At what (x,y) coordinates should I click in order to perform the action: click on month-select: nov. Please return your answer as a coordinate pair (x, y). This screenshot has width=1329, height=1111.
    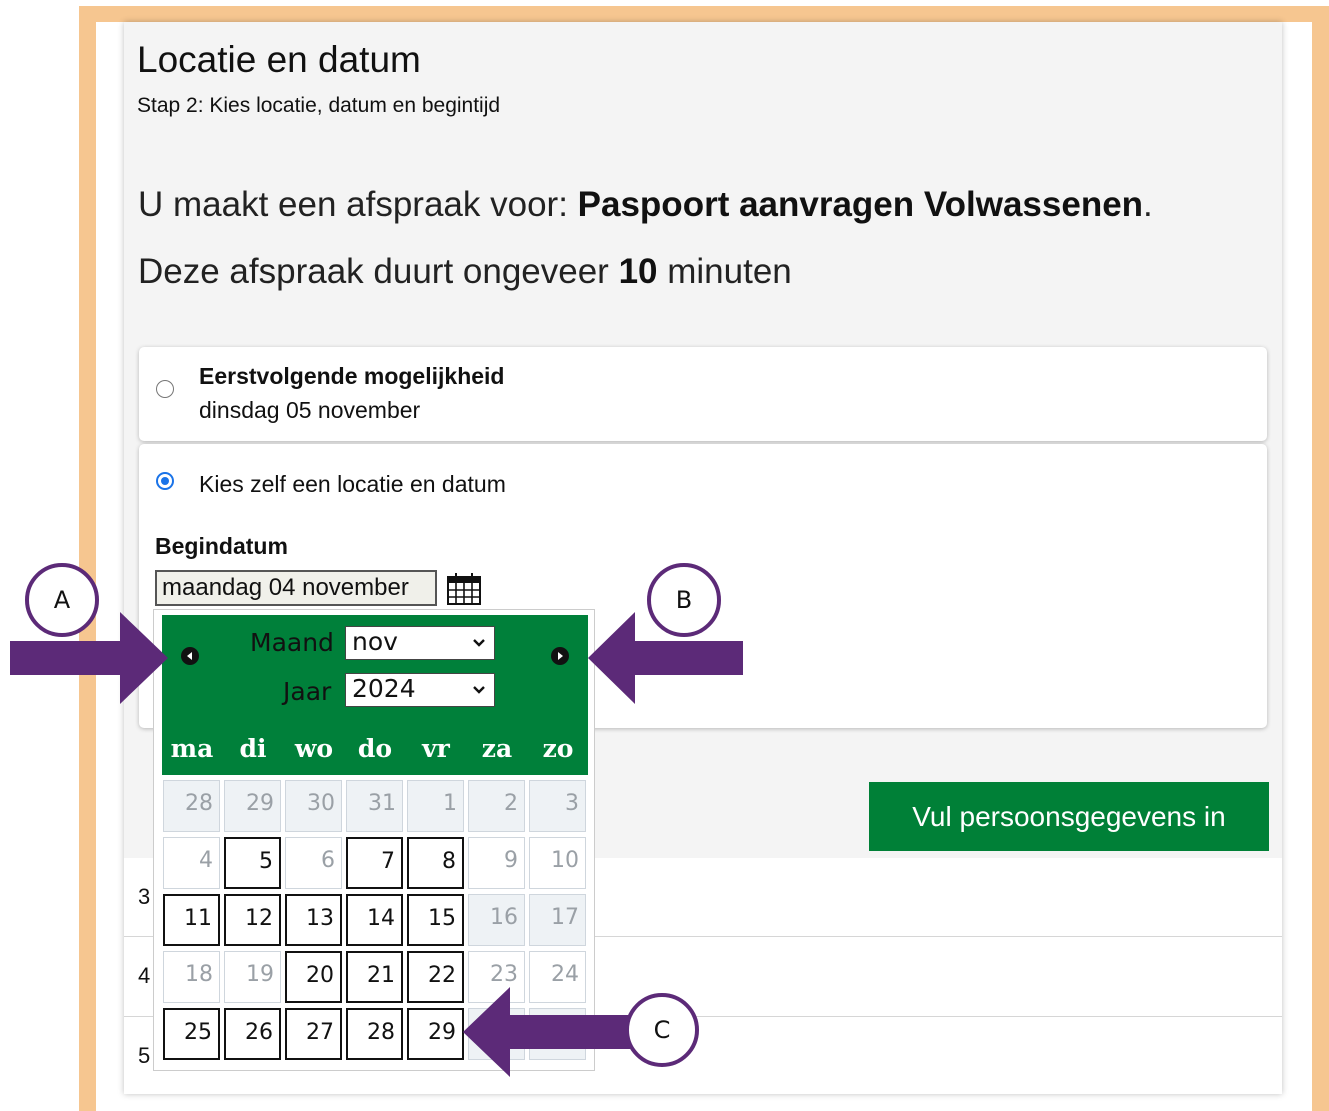
    Looking at the image, I should click on (420, 643).